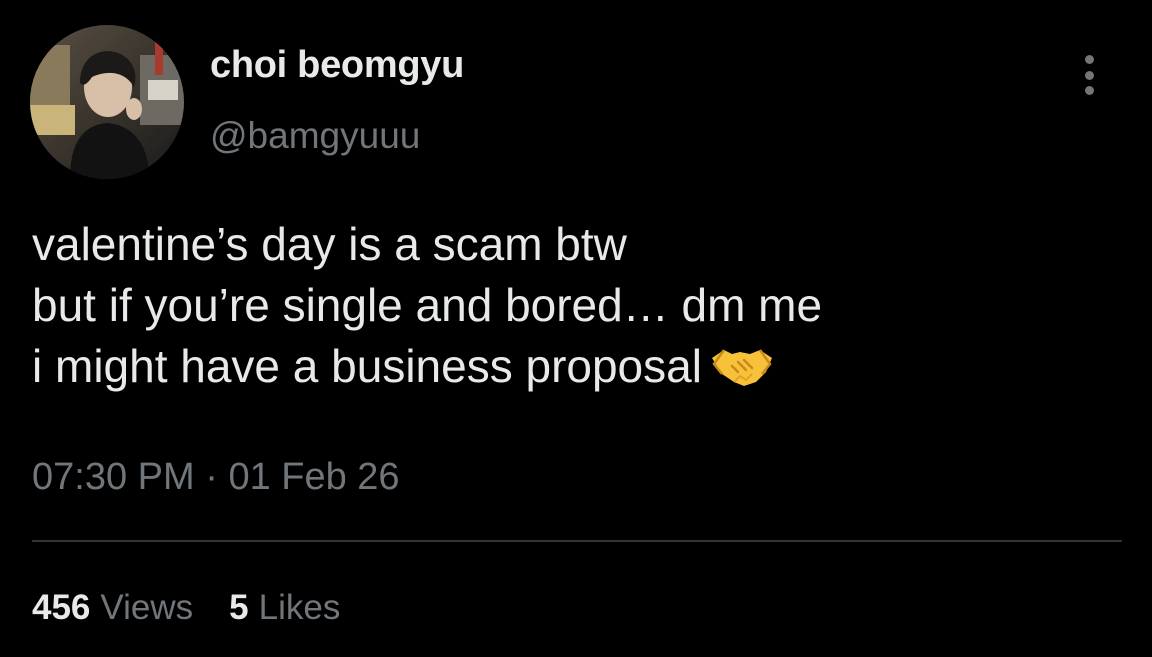  Describe the element at coordinates (299, 607) in the screenshot. I see `likes-label: Likes` at that location.